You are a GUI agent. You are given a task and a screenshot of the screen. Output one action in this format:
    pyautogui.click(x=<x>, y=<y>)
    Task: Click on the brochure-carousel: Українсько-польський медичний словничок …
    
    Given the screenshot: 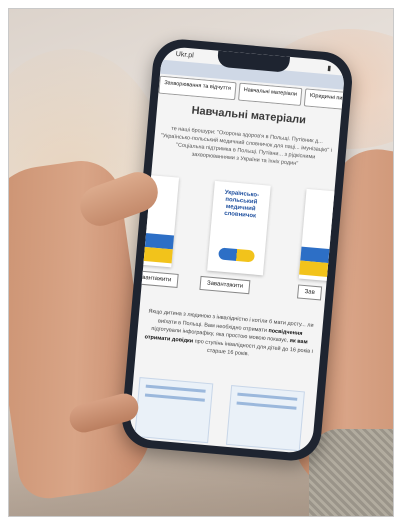 What is the action you would take?
    pyautogui.click(x=237, y=241)
    